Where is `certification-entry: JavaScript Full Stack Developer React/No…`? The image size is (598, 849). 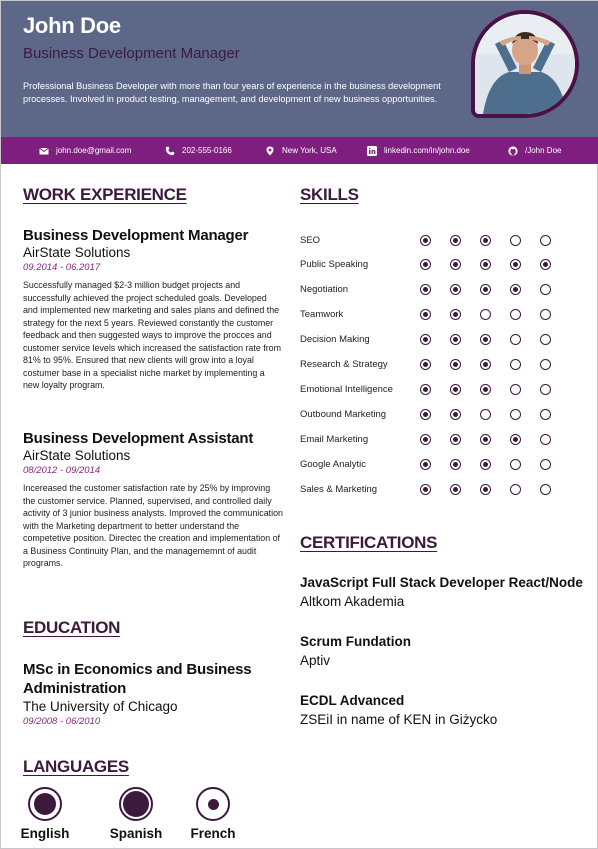 certification-entry: JavaScript Full Stack Developer React/No… is located at coordinates (445, 592).